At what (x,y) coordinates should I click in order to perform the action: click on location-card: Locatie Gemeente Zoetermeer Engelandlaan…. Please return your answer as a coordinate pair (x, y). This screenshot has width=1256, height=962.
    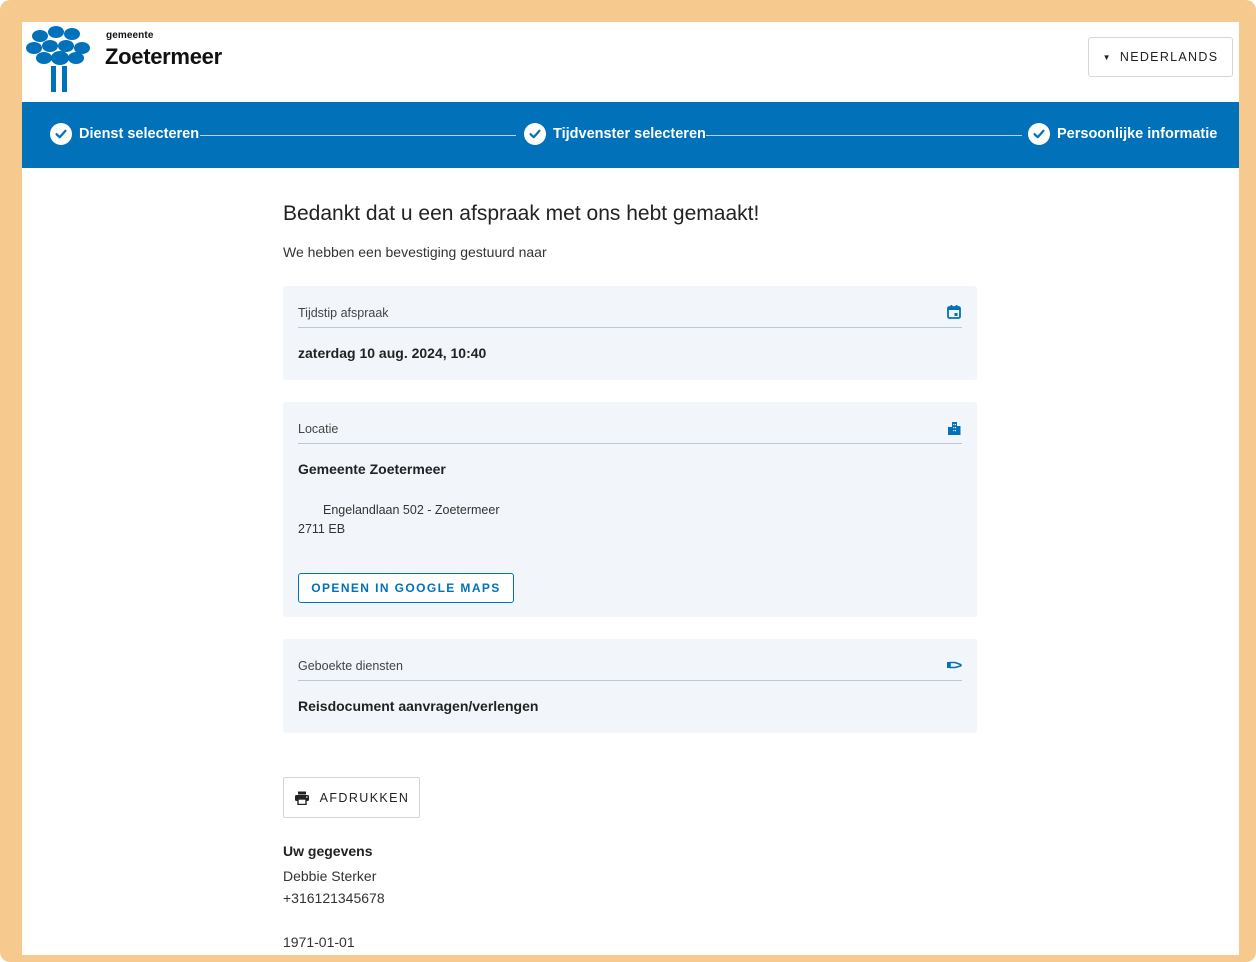
    Looking at the image, I should click on (630, 509).